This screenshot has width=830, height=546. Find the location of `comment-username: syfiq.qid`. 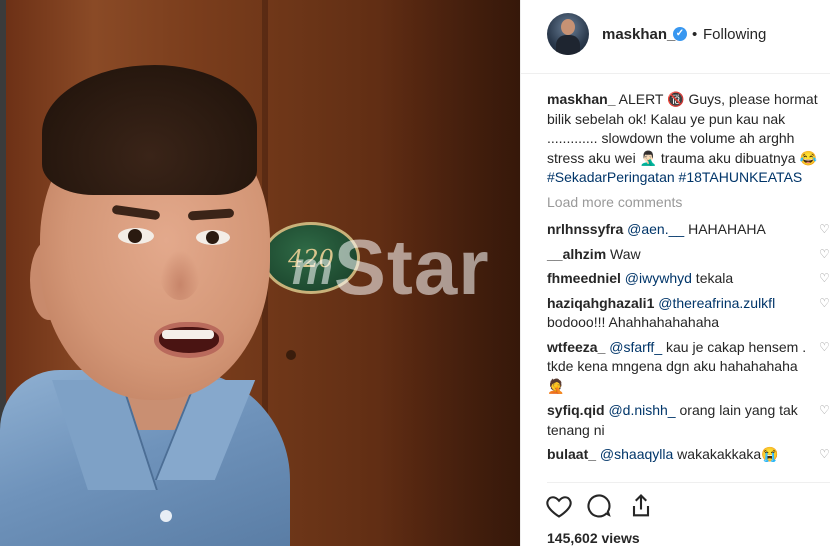

comment-username: syfiq.qid is located at coordinates (576, 410).